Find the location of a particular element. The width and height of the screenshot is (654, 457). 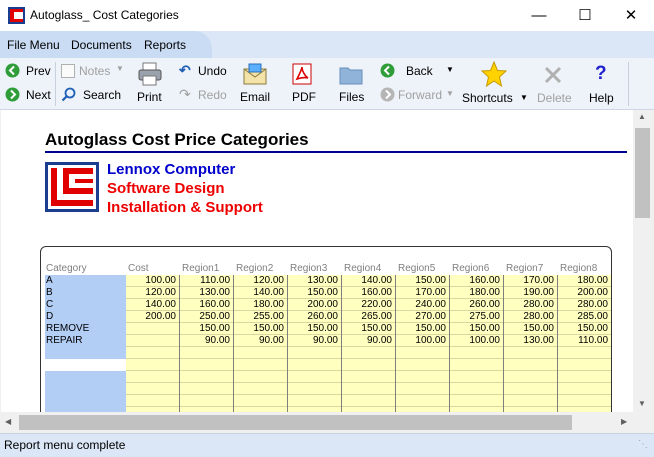

value-cell: 220.00 is located at coordinates (367, 305).